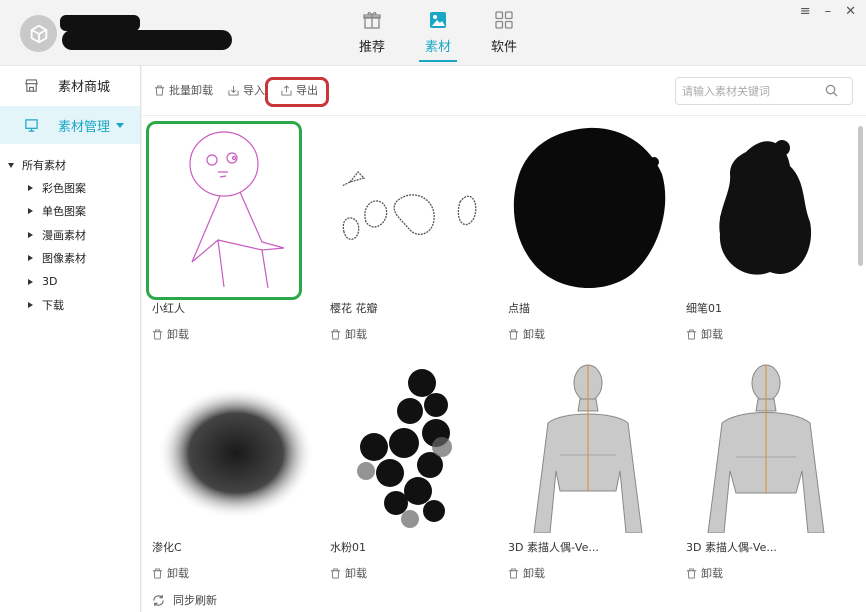 The width and height of the screenshot is (866, 612). What do you see at coordinates (64, 188) in the screenshot?
I see `tree-item-label: 彩色图案` at bounding box center [64, 188].